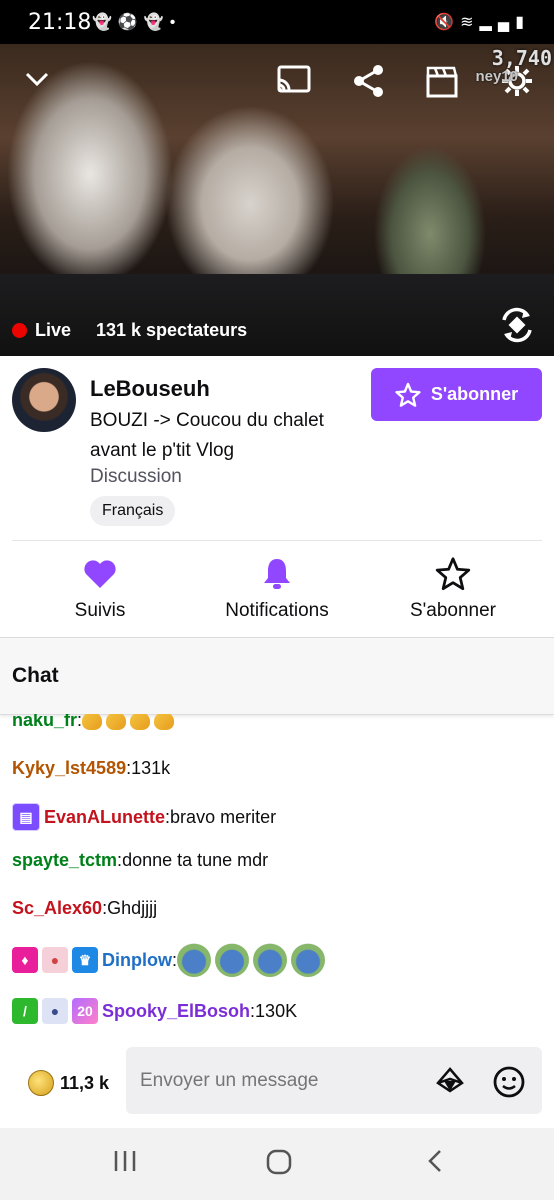 Image resolution: width=554 pixels, height=1200 pixels. Describe the element at coordinates (137, 960) in the screenshot. I see `chat-username: Dinplow` at that location.